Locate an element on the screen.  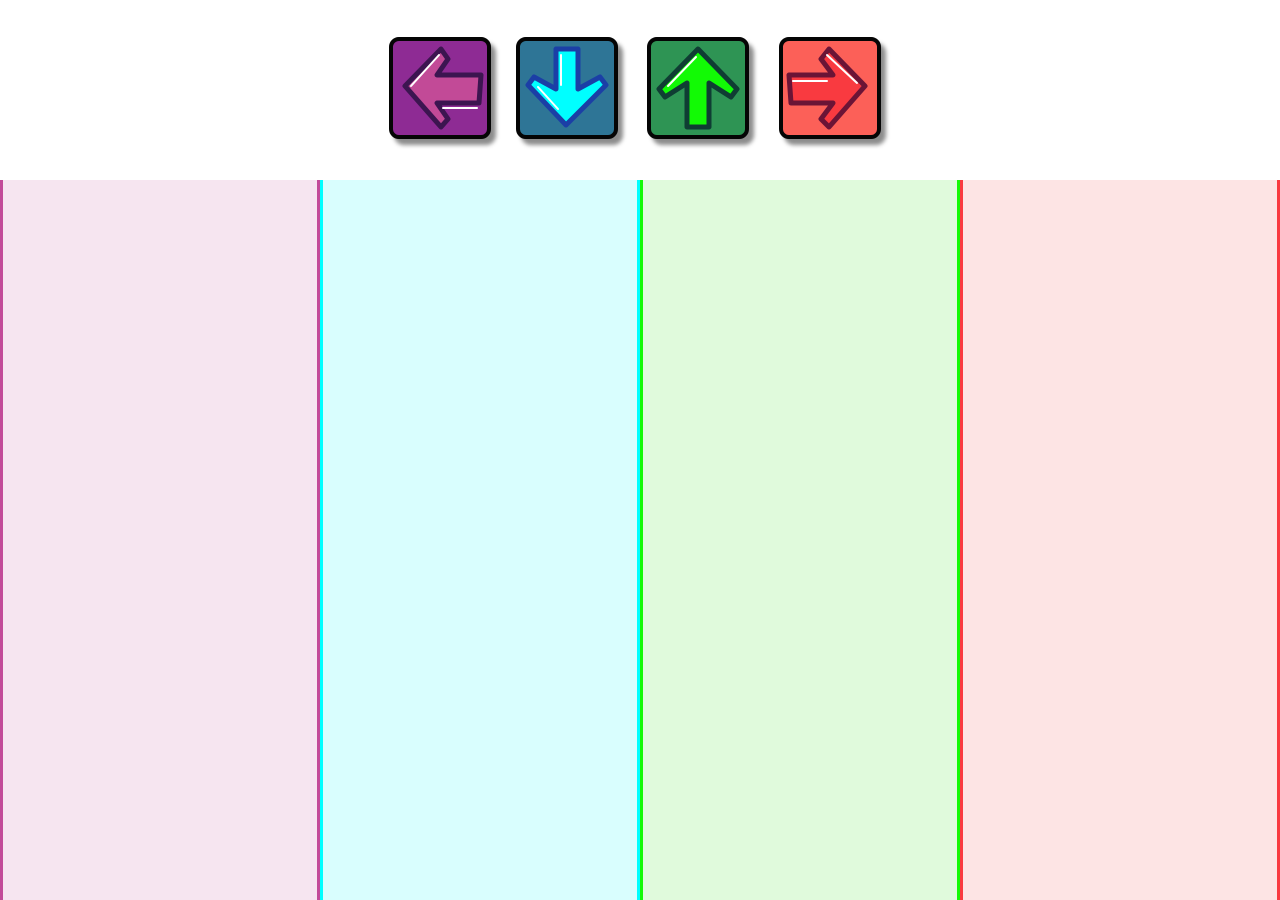
lane-divider-3b is located at coordinates (961, 540).